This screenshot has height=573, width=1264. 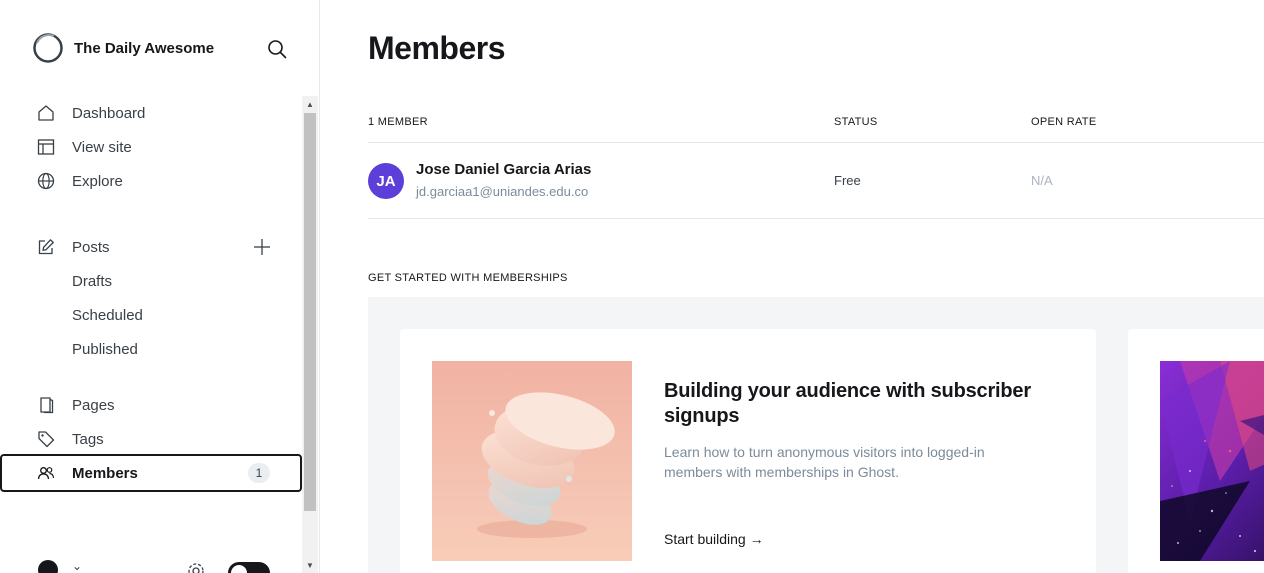 What do you see at coordinates (398, 122) in the screenshot?
I see `column-header-member: 1 MEMBER` at bounding box center [398, 122].